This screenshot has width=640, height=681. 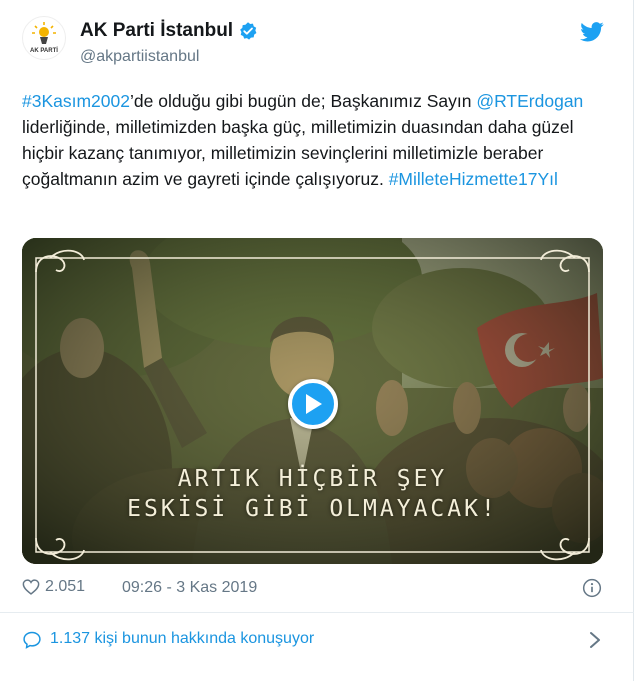 I want to click on hashtag-link: #MilleteHizmette17Yıl, so click(x=473, y=179).